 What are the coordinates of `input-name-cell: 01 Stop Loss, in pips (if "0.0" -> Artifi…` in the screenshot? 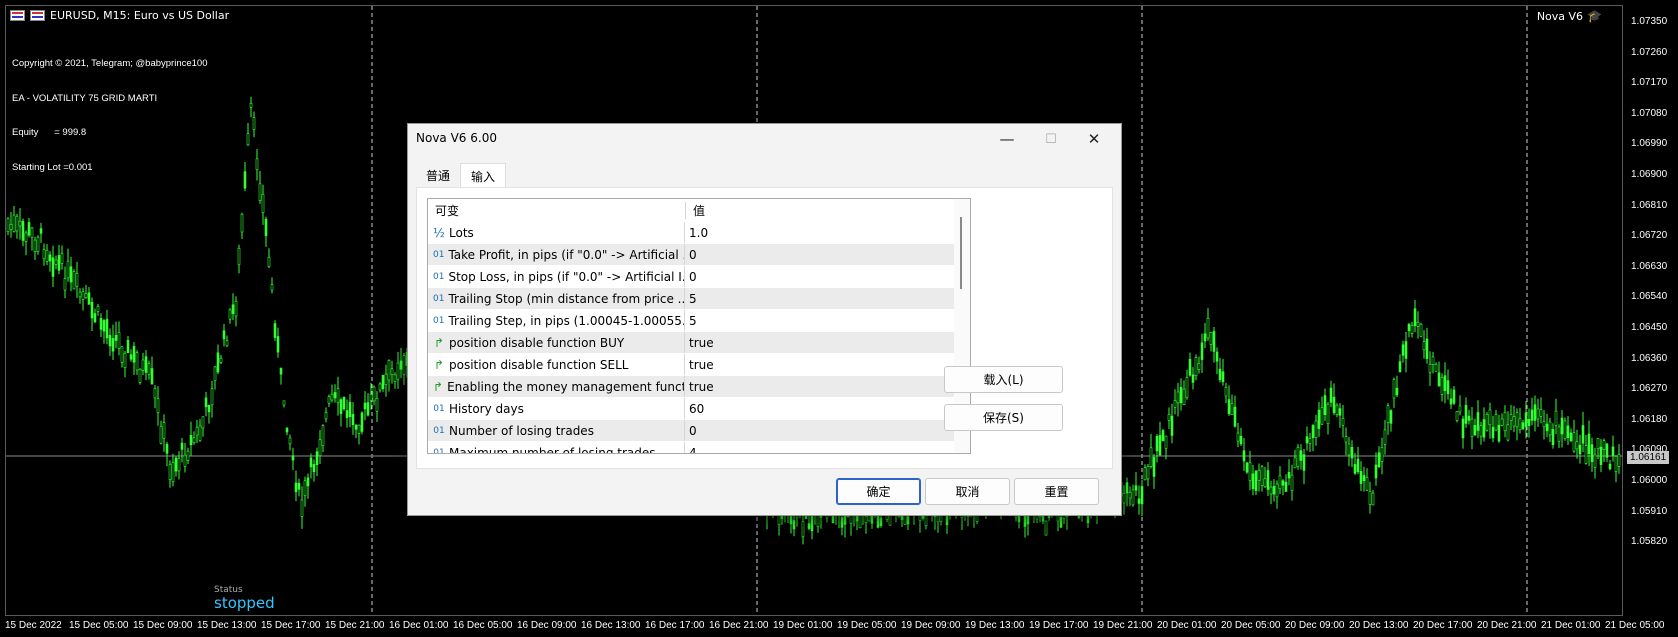 It's located at (556, 276).